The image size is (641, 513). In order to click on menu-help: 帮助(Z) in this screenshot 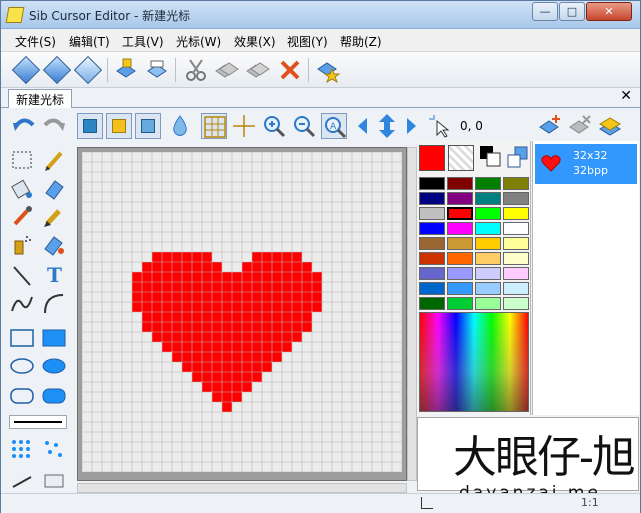, I will do `click(361, 41)`.